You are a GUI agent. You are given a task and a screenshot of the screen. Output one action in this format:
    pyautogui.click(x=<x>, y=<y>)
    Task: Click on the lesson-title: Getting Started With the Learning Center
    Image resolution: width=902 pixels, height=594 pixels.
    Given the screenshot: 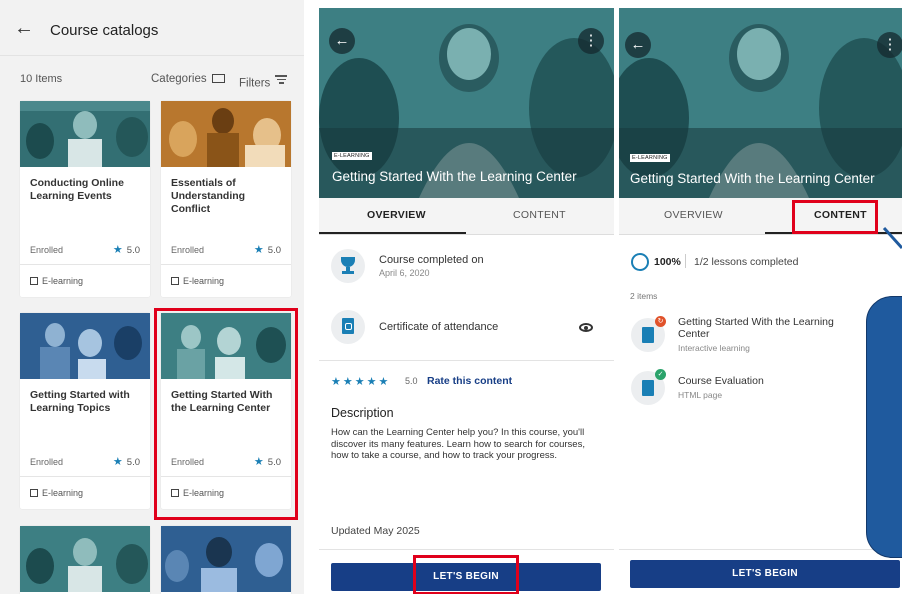 What is the action you would take?
    pyautogui.click(x=756, y=328)
    